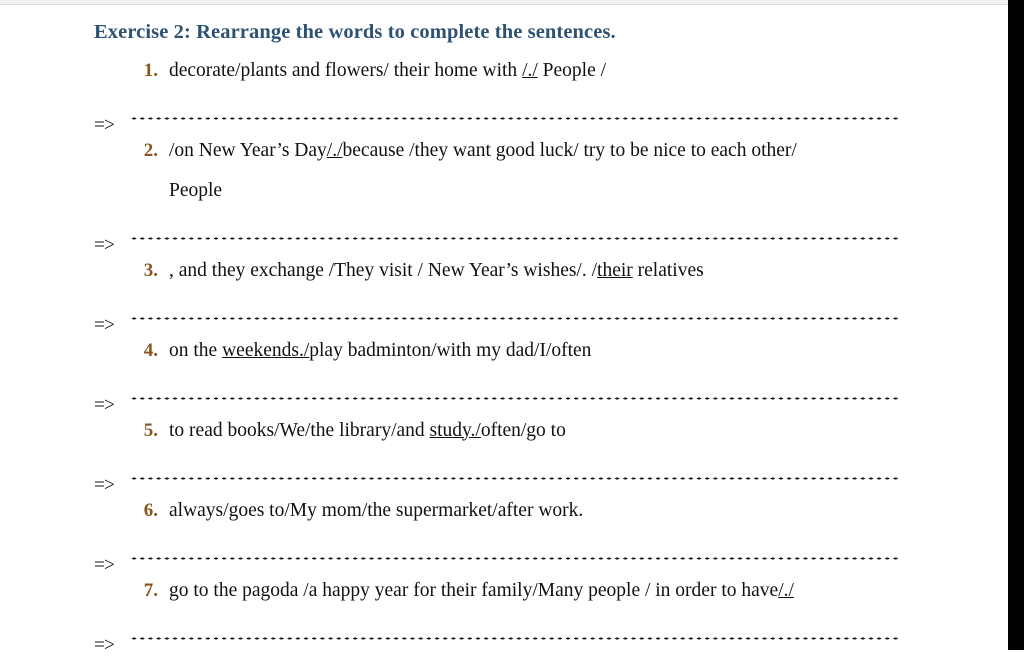  Describe the element at coordinates (150, 510) in the screenshot. I see `question-number: 6.` at that location.